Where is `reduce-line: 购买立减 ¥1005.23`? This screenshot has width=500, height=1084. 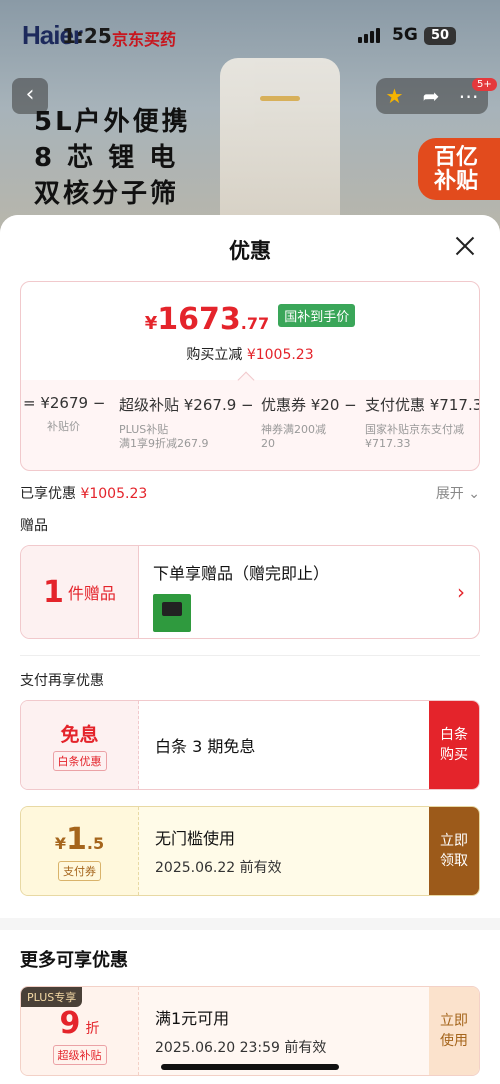 reduce-line: 购买立减 ¥1005.23 is located at coordinates (250, 354).